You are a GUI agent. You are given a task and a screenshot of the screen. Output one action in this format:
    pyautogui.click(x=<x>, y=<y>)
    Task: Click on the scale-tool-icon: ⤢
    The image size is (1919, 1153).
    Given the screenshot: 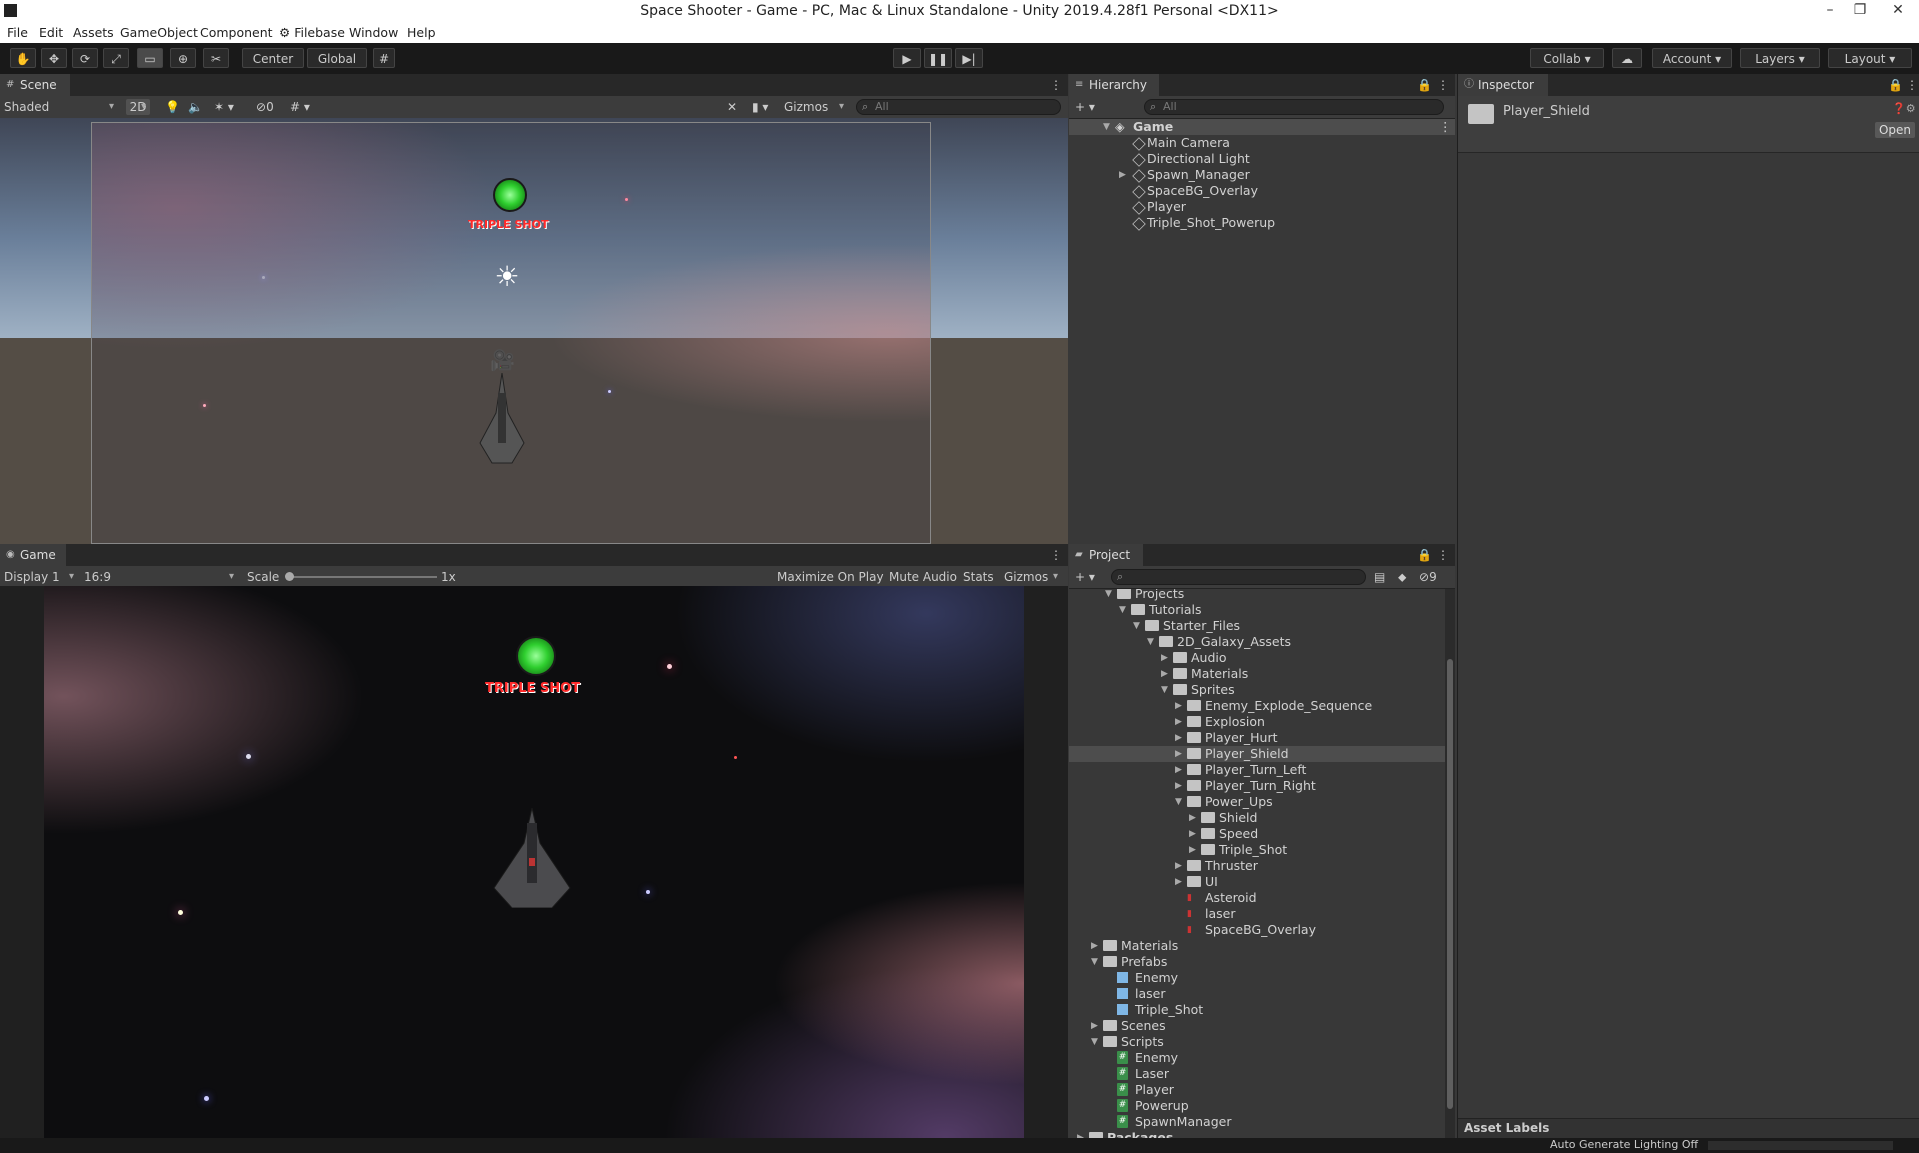 What is the action you would take?
    pyautogui.click(x=116, y=58)
    